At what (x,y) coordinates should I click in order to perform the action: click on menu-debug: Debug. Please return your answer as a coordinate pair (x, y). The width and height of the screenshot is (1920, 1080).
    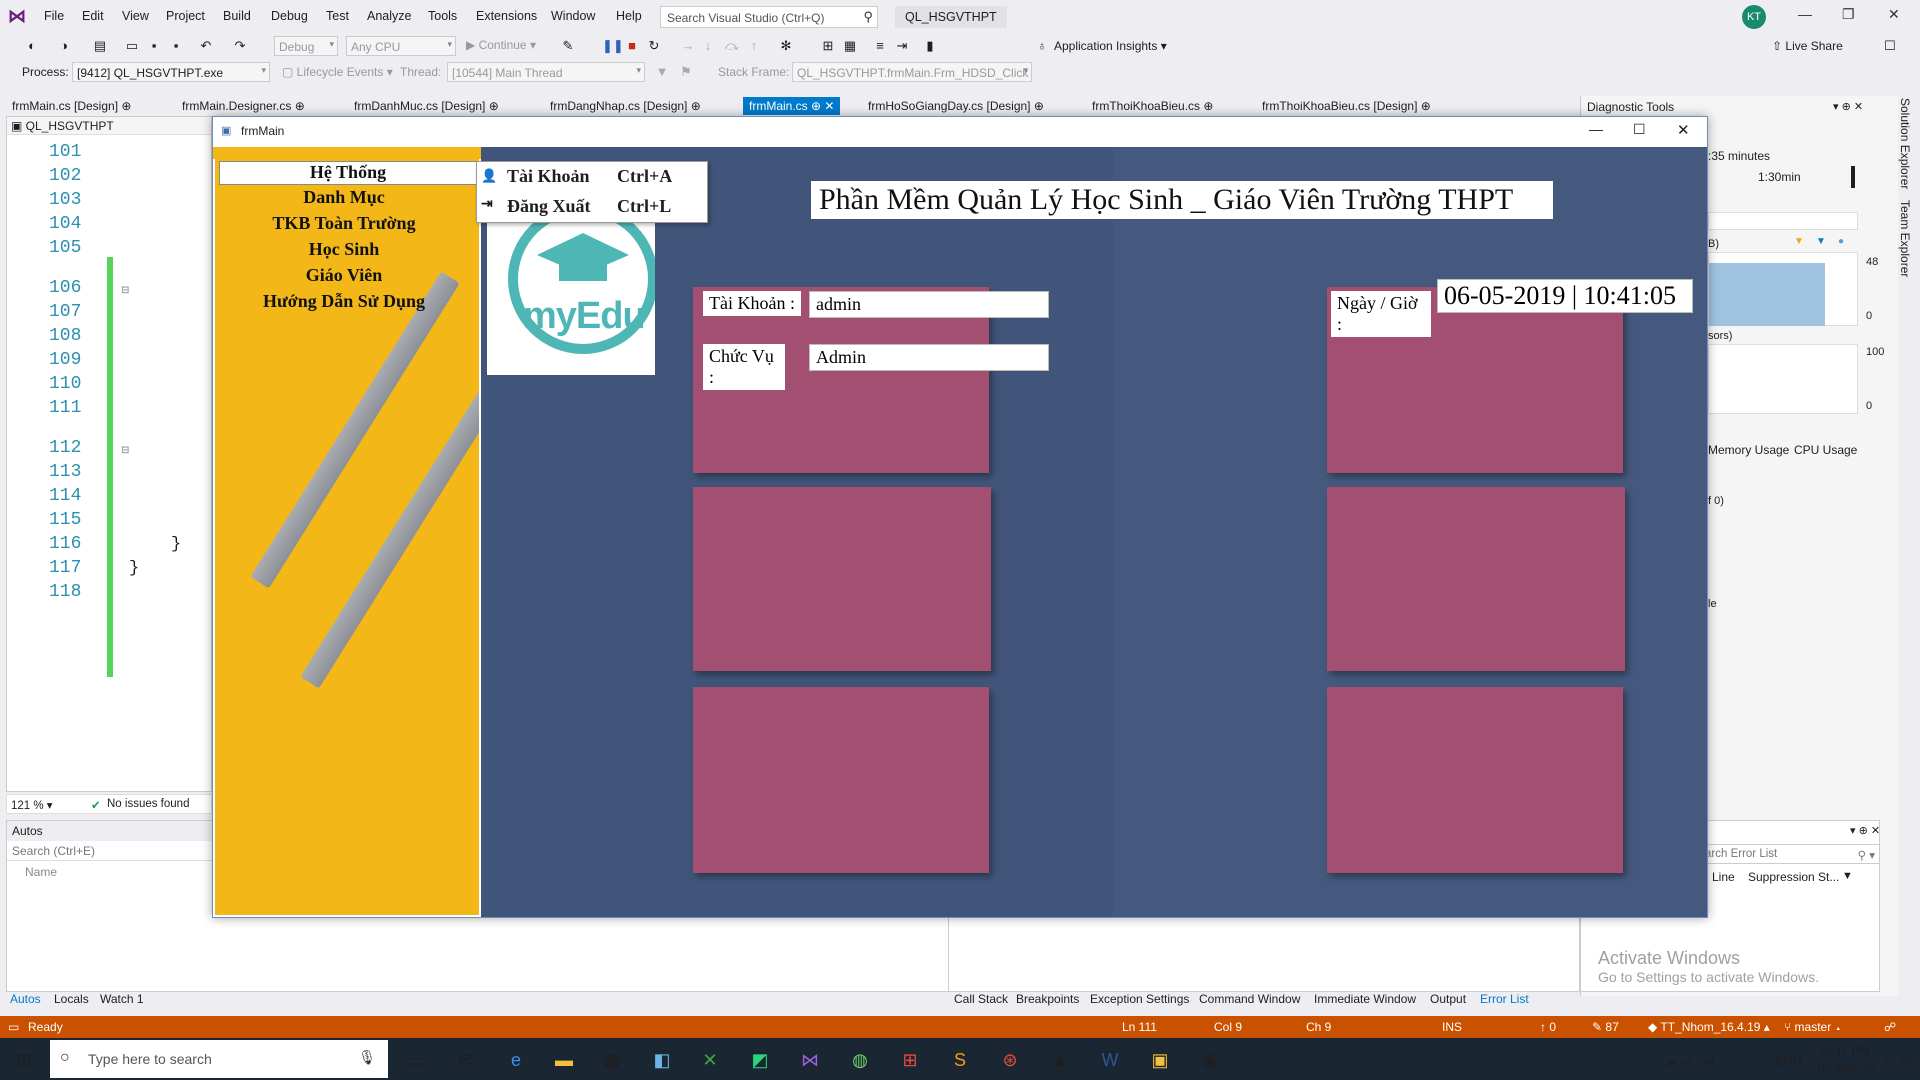
    Looking at the image, I should click on (289, 16).